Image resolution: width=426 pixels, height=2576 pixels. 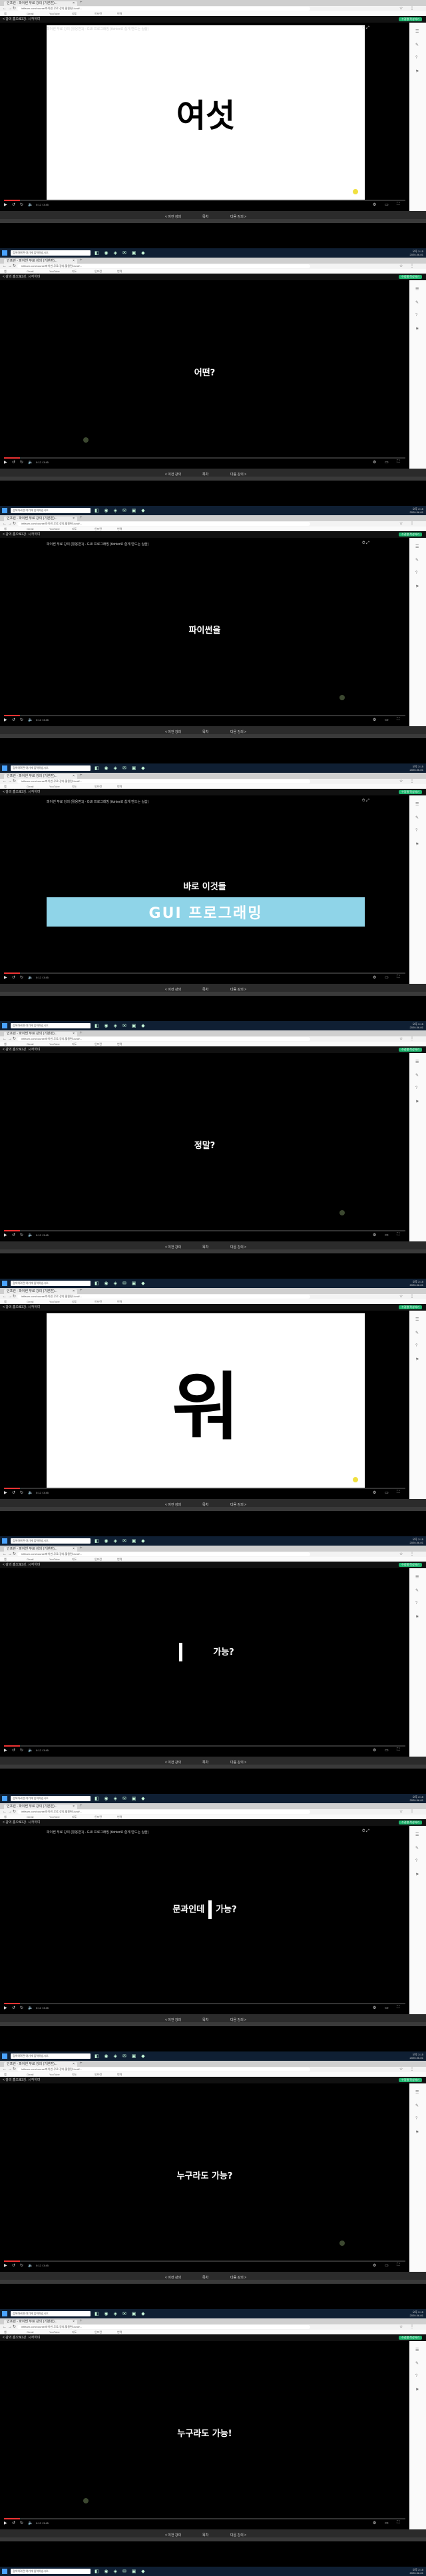 What do you see at coordinates (204, 1405) in the screenshot?
I see `video-player: 워 ▶ ↺ ↻ 🔈 0:12 / 3:45 ⚙ ▭ ⛶` at bounding box center [204, 1405].